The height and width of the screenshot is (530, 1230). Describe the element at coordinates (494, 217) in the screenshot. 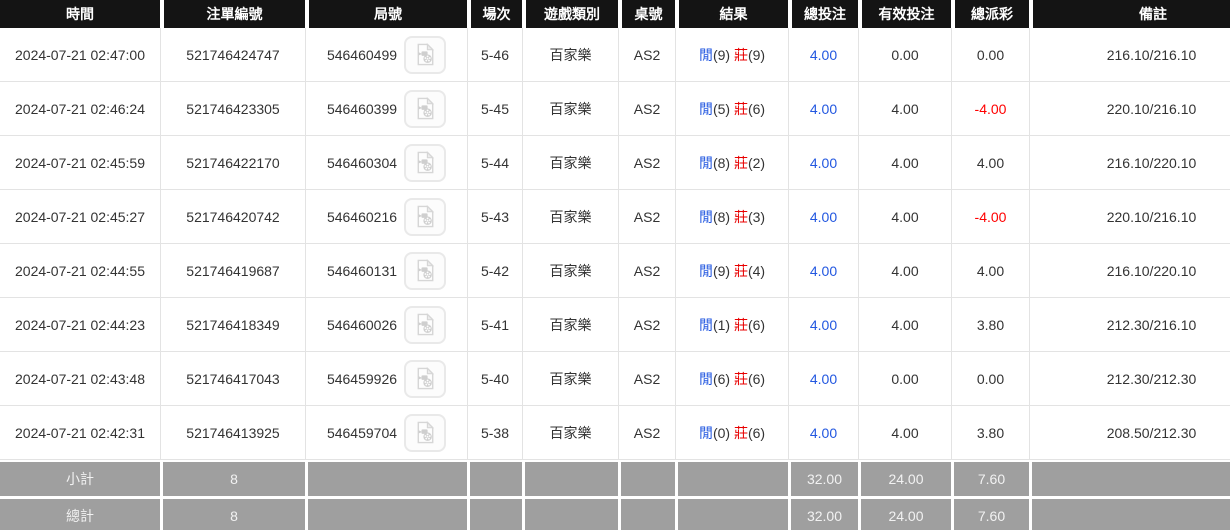

I see `cell-session: 5-43` at that location.